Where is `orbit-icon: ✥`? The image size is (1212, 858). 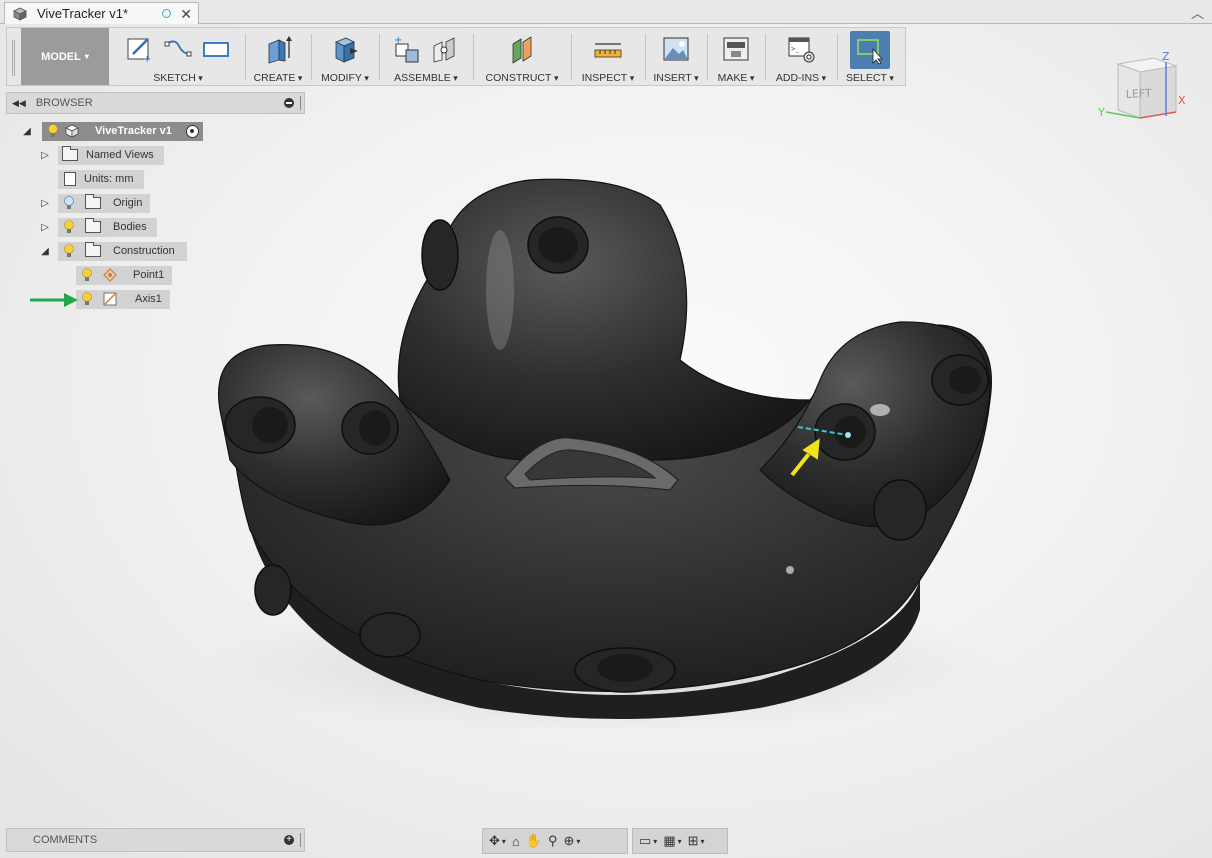 orbit-icon: ✥ is located at coordinates (494, 841).